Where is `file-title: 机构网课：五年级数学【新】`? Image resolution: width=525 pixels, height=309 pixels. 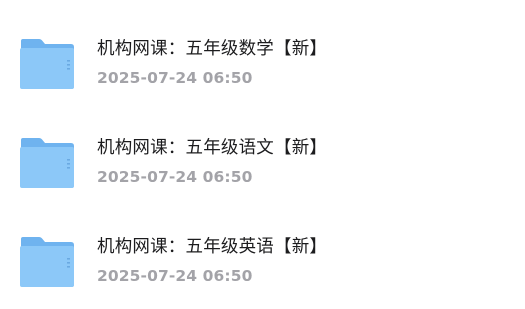
file-title: 机构网课：五年级数学【新】 is located at coordinates (212, 49).